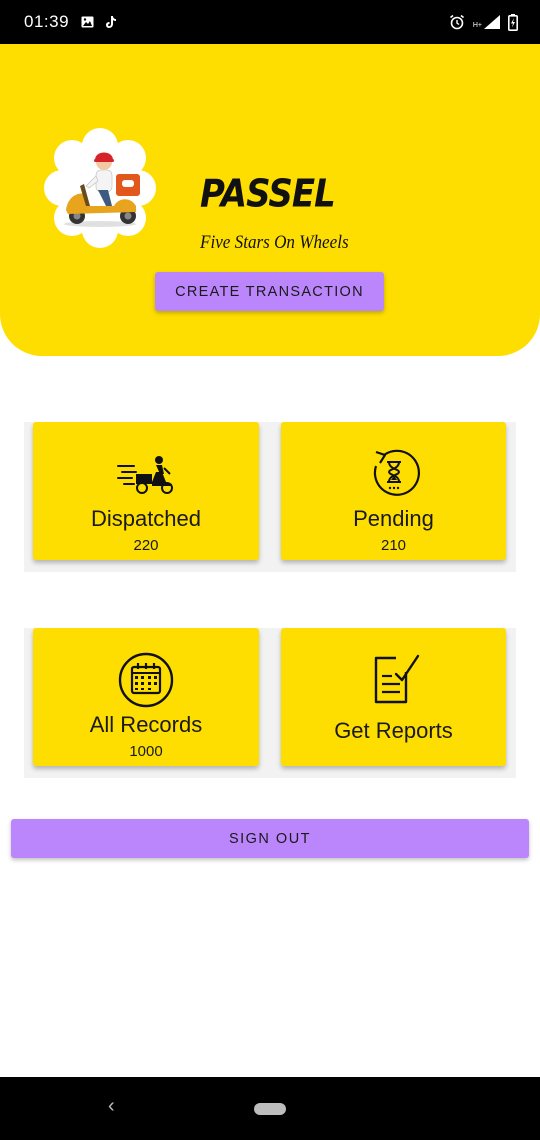  Describe the element at coordinates (457, 22) in the screenshot. I see `alarm-icon` at that location.